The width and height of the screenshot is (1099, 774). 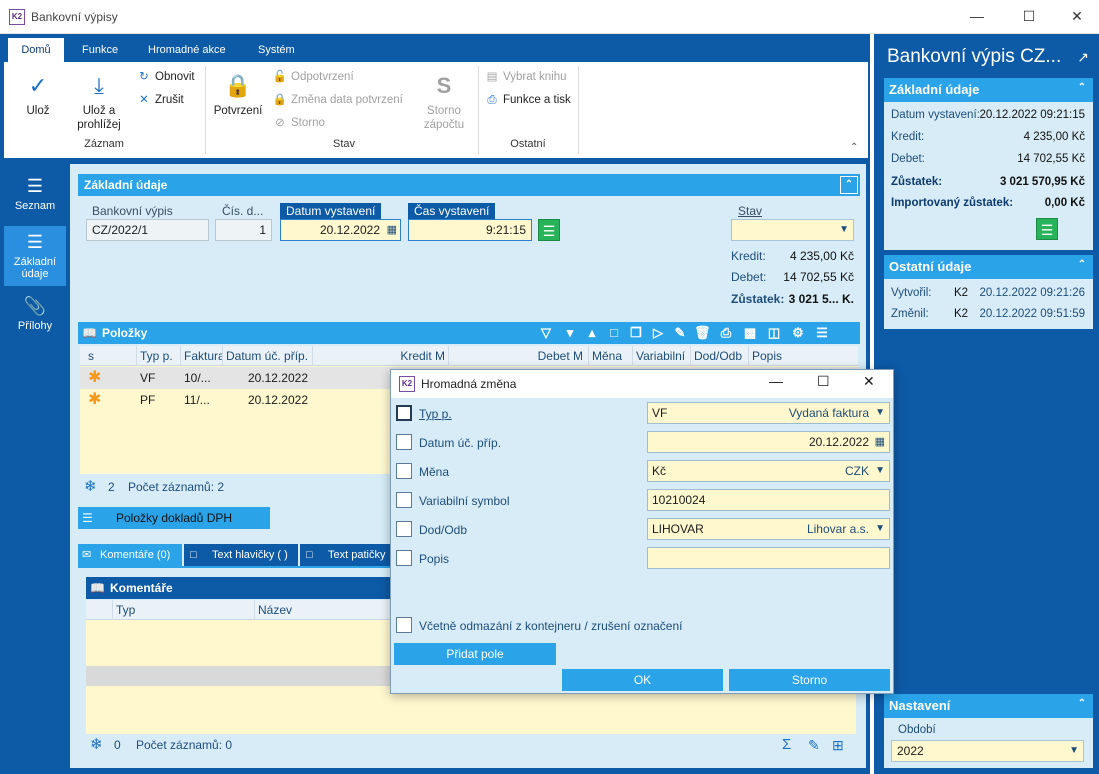 What do you see at coordinates (749, 277) in the screenshot?
I see `debet-label: Debet:` at bounding box center [749, 277].